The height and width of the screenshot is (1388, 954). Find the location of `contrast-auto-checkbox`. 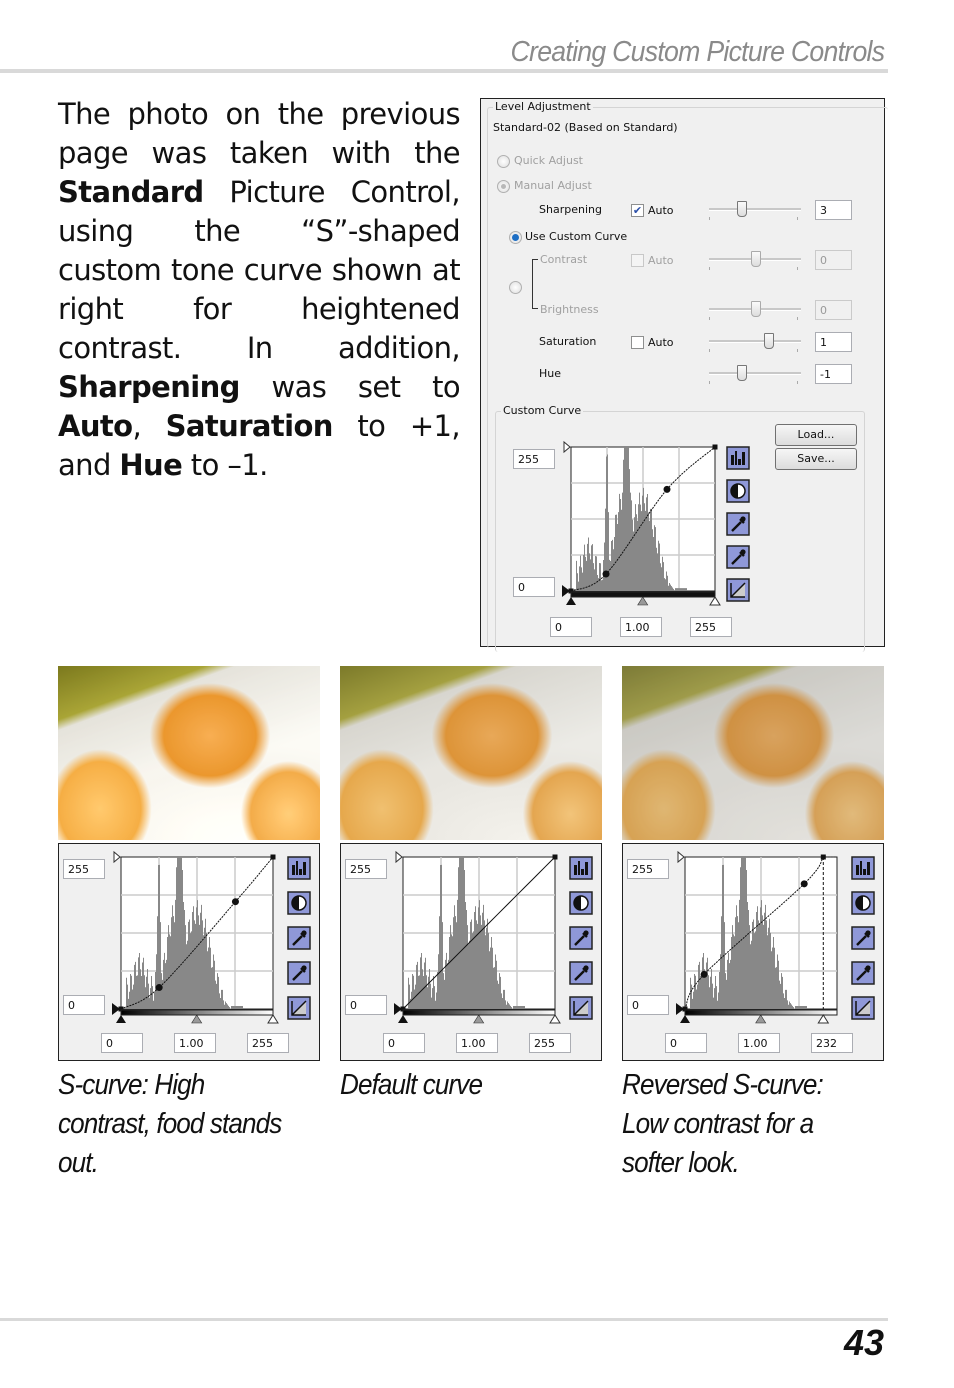

contrast-auto-checkbox is located at coordinates (637, 260).